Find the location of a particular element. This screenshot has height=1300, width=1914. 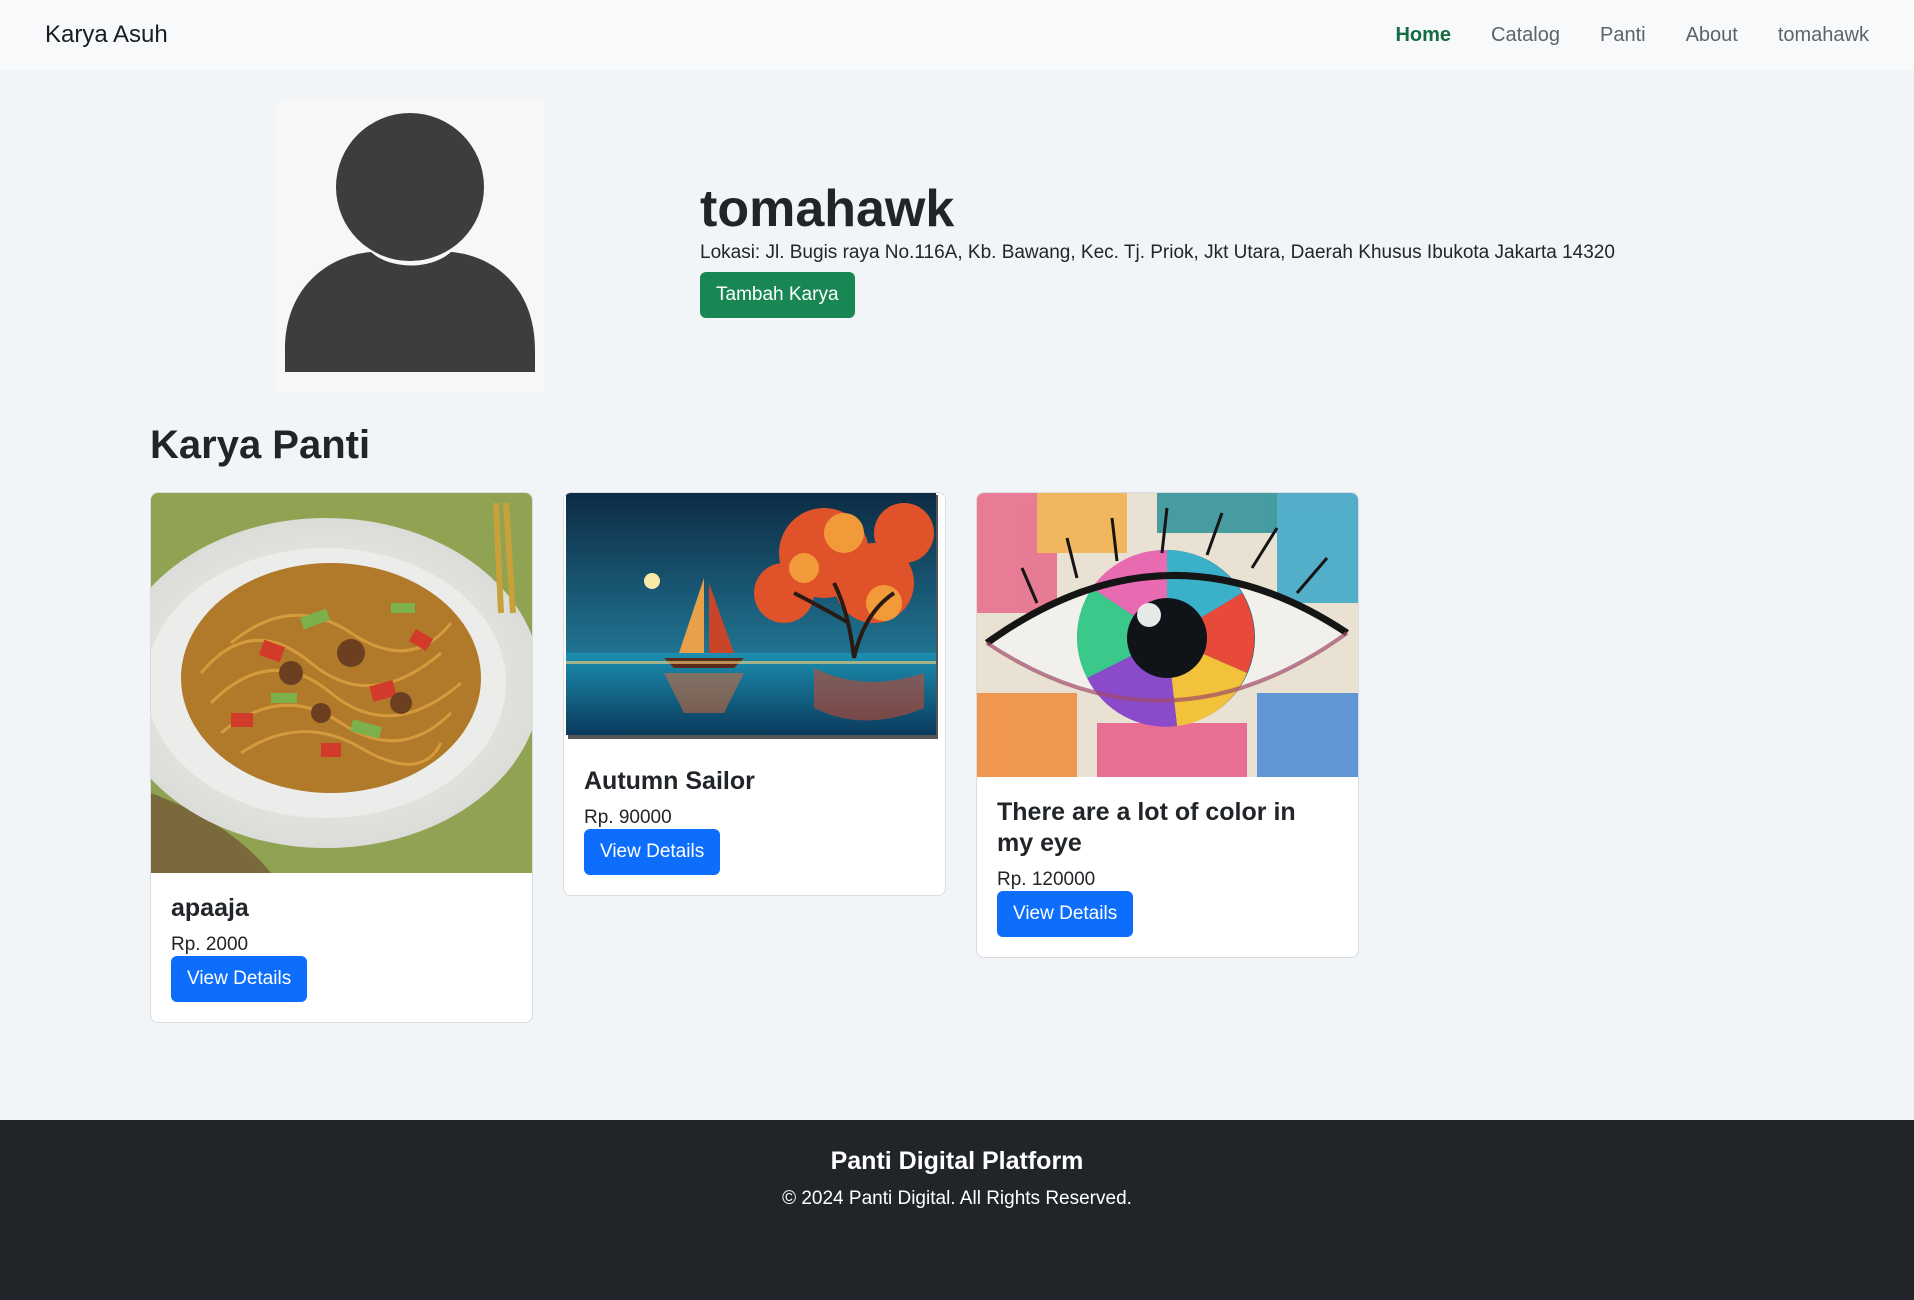

nav-links: Home Catalog Panti About tomahawk is located at coordinates (1622, 35).